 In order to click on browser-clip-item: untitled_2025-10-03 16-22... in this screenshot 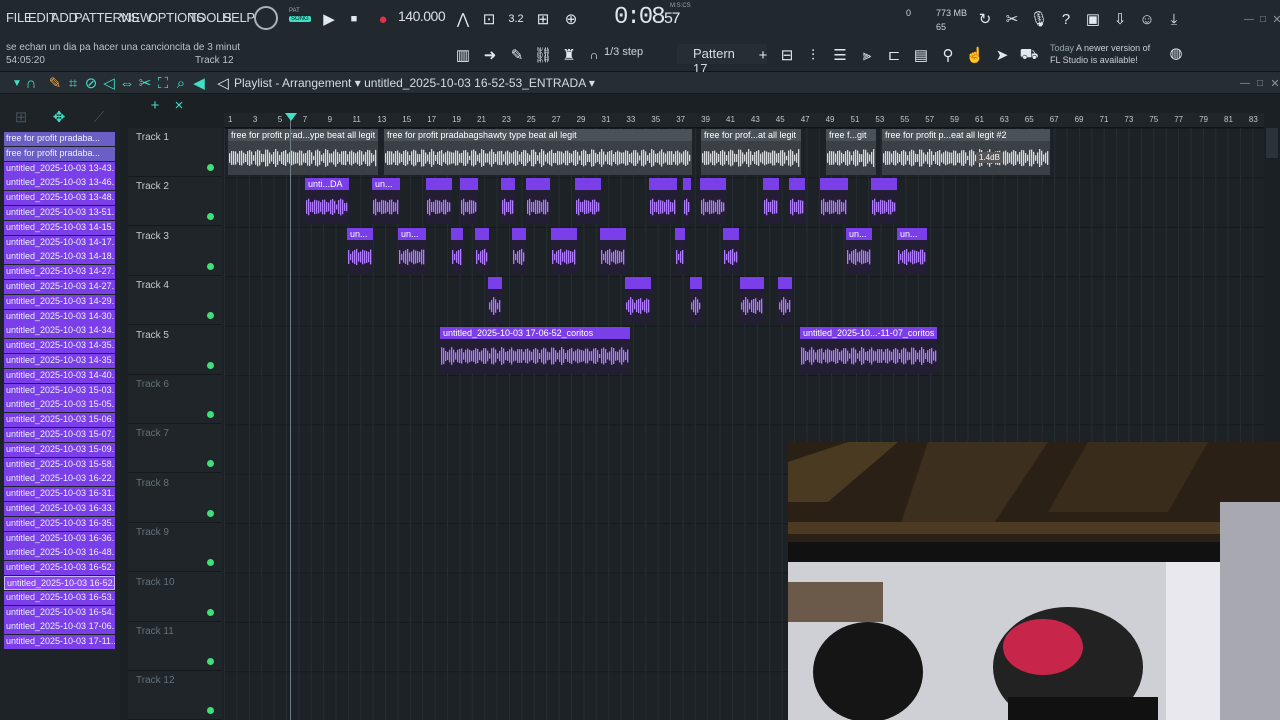, I will do `click(59, 479)`.